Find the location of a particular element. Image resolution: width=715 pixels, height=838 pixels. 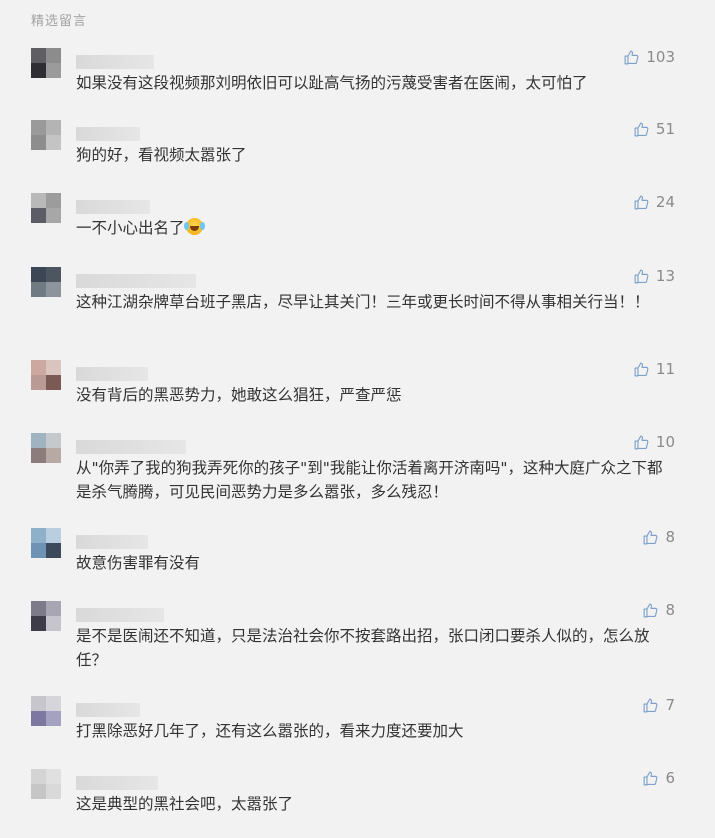

comment-text: 没有背后的黑恶势力，她敢这么猖狂，严查严惩 is located at coordinates (376, 395).